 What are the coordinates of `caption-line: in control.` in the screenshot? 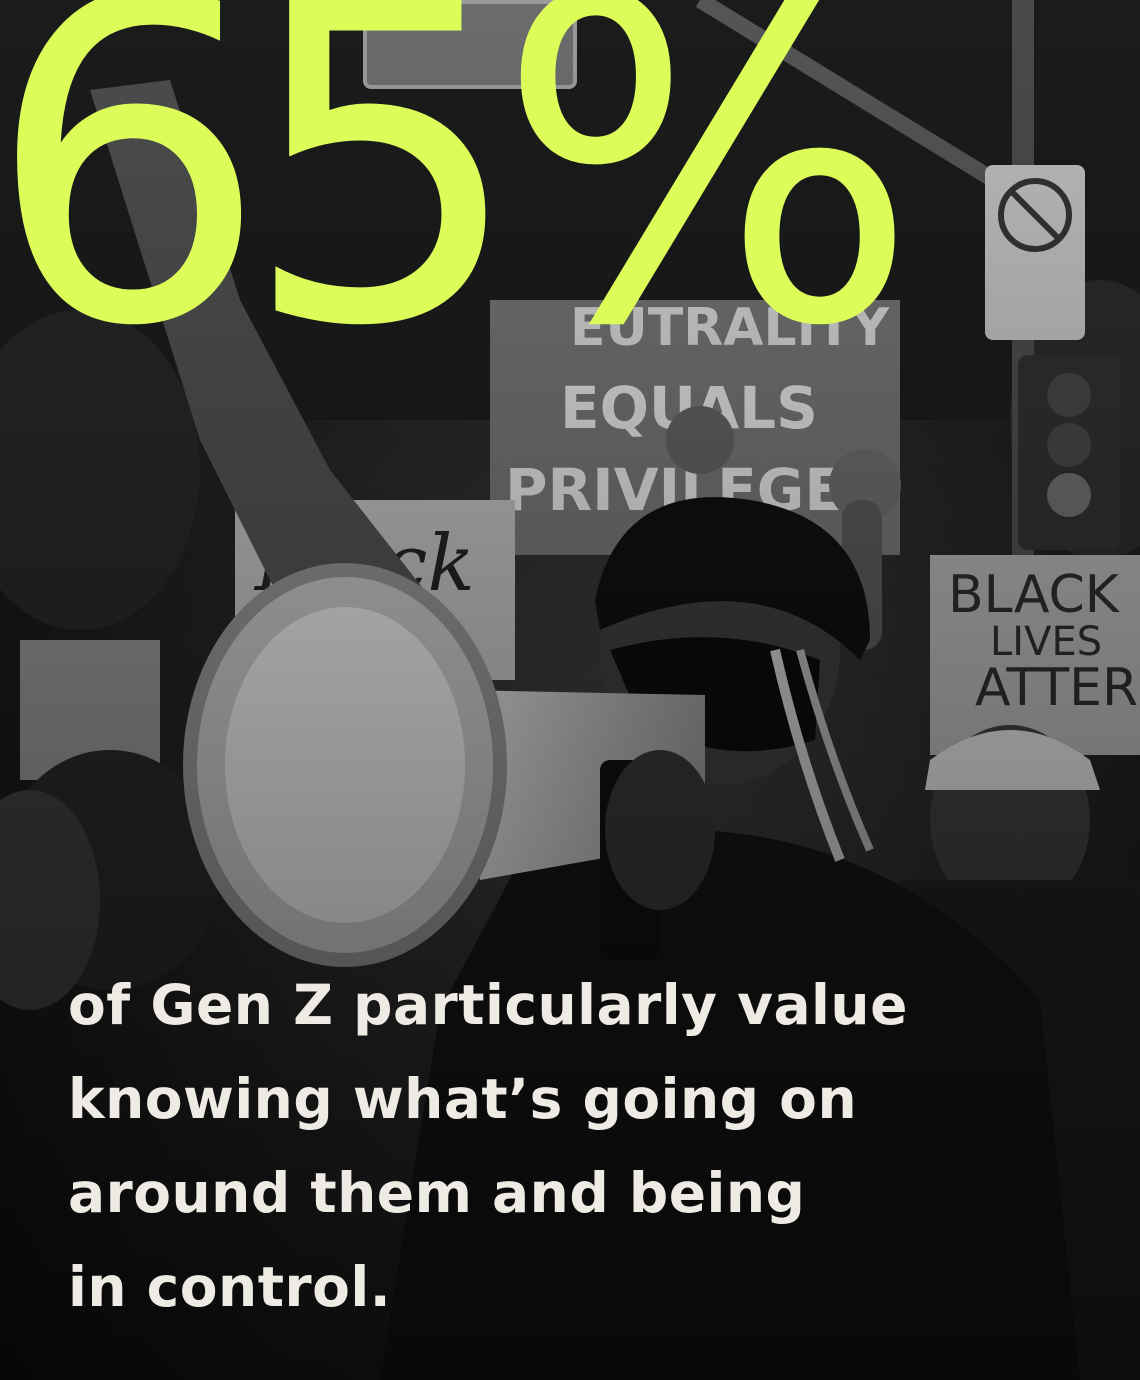 It's located at (230, 1287).